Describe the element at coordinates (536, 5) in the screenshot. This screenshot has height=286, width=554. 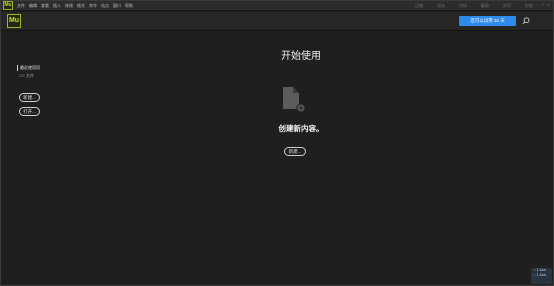
I see `minimize-button: –` at that location.